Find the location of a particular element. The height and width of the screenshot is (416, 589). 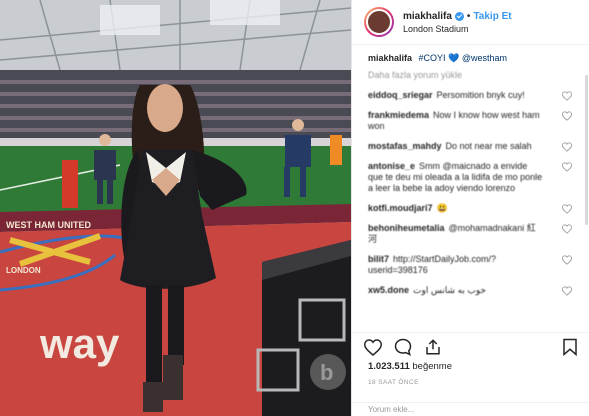

bookmark-icon is located at coordinates (570, 347).